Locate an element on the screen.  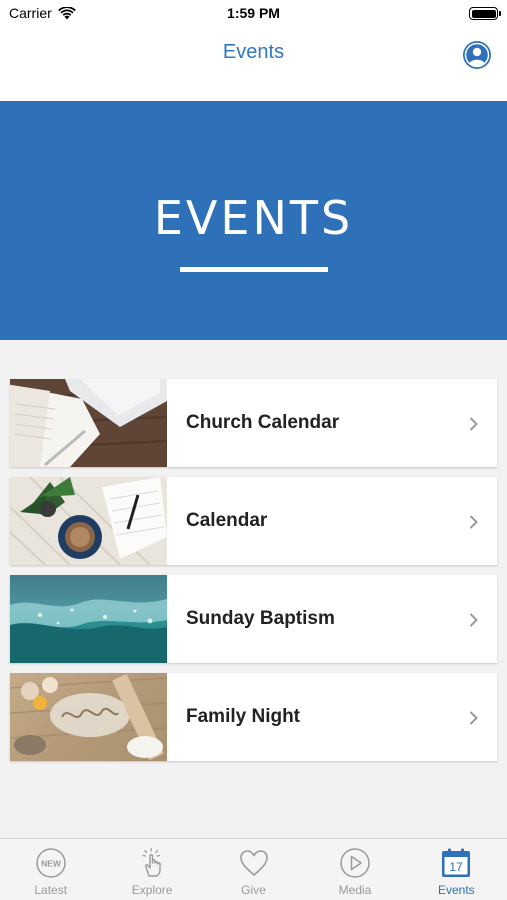
navigation-bar: Events is located at coordinates (253, 64).